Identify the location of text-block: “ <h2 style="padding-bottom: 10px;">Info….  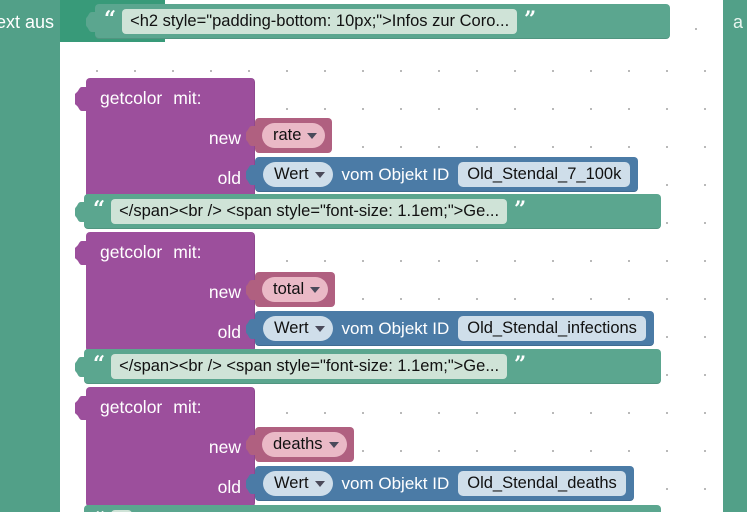
(378, 21).